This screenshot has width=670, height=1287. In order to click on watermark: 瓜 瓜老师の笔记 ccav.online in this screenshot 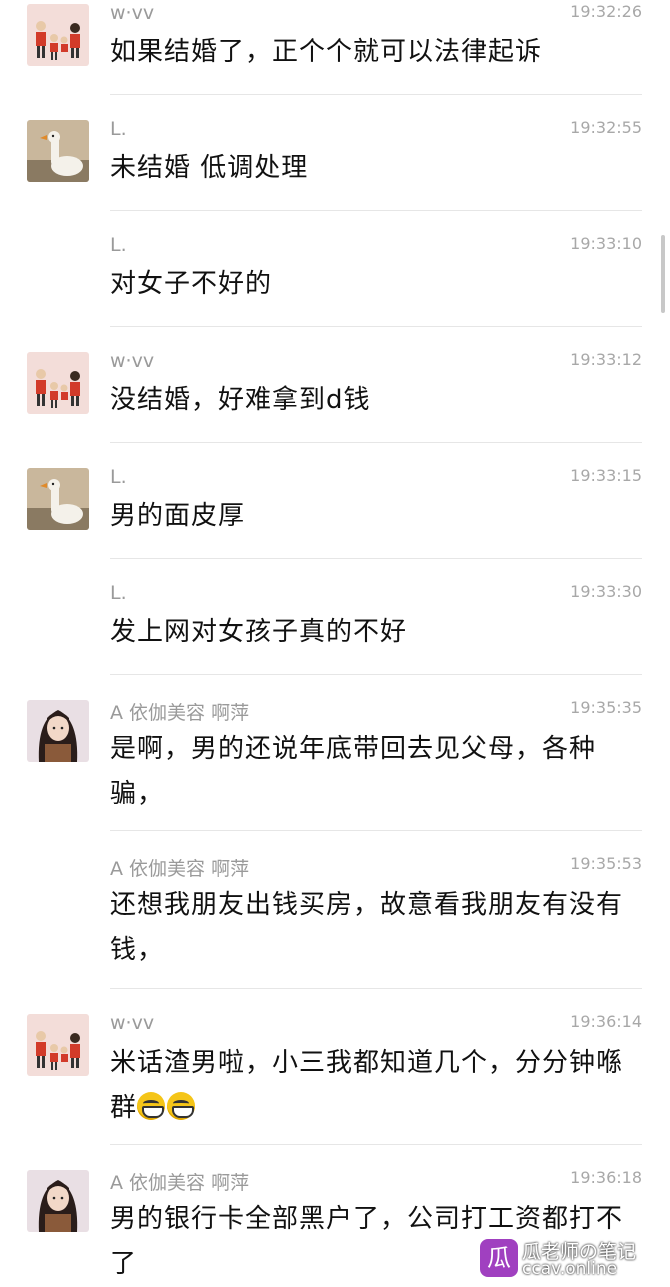, I will do `click(575, 1258)`.